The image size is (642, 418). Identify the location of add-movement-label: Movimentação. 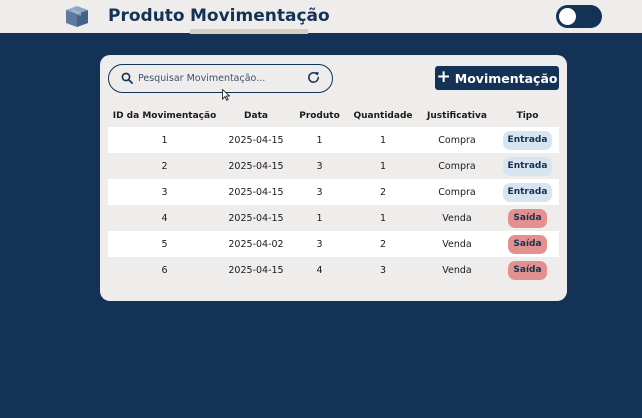
(506, 78).